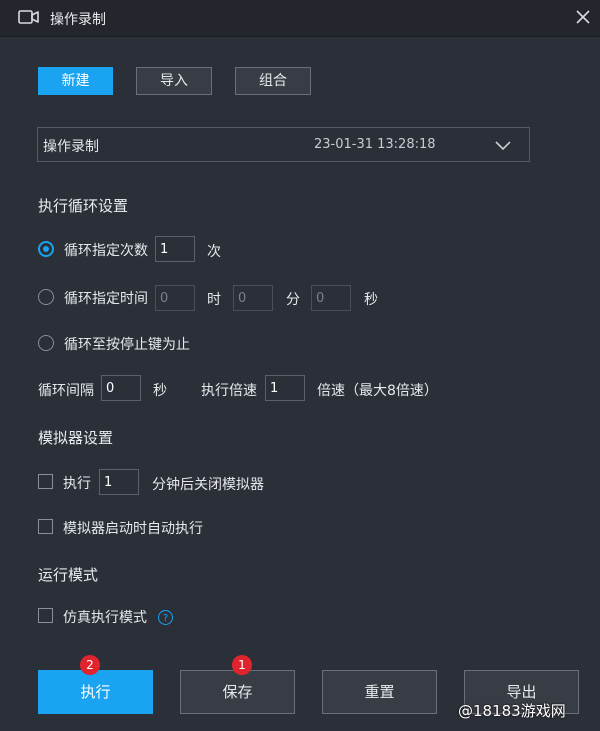 The image size is (600, 731). I want to click on hours-unit: 时, so click(214, 300).